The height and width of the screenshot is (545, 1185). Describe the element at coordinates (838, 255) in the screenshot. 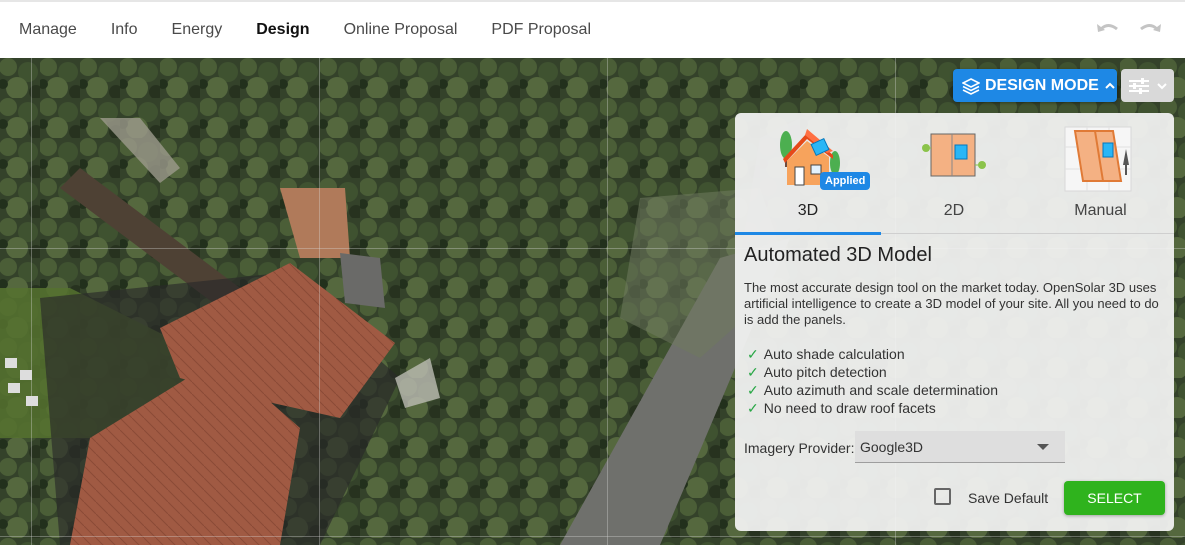

I see `panel-title: Automated 3D Model` at that location.